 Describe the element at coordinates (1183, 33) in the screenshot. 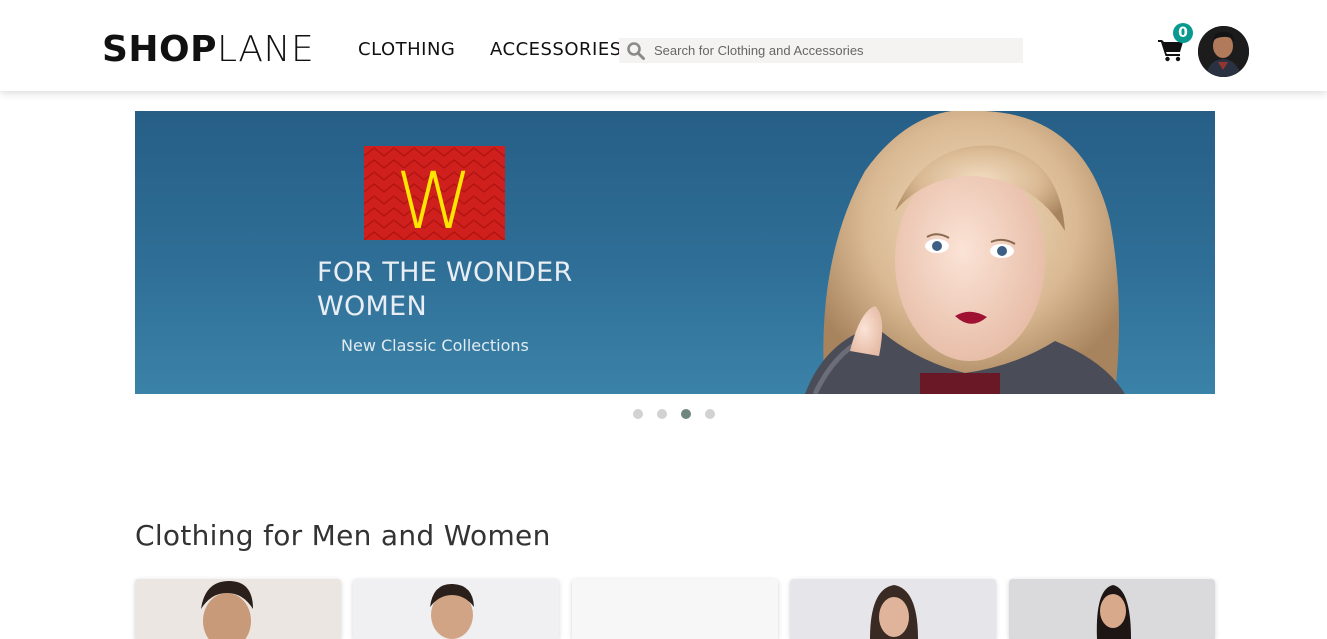

I see `cart-count-badge: 0` at that location.